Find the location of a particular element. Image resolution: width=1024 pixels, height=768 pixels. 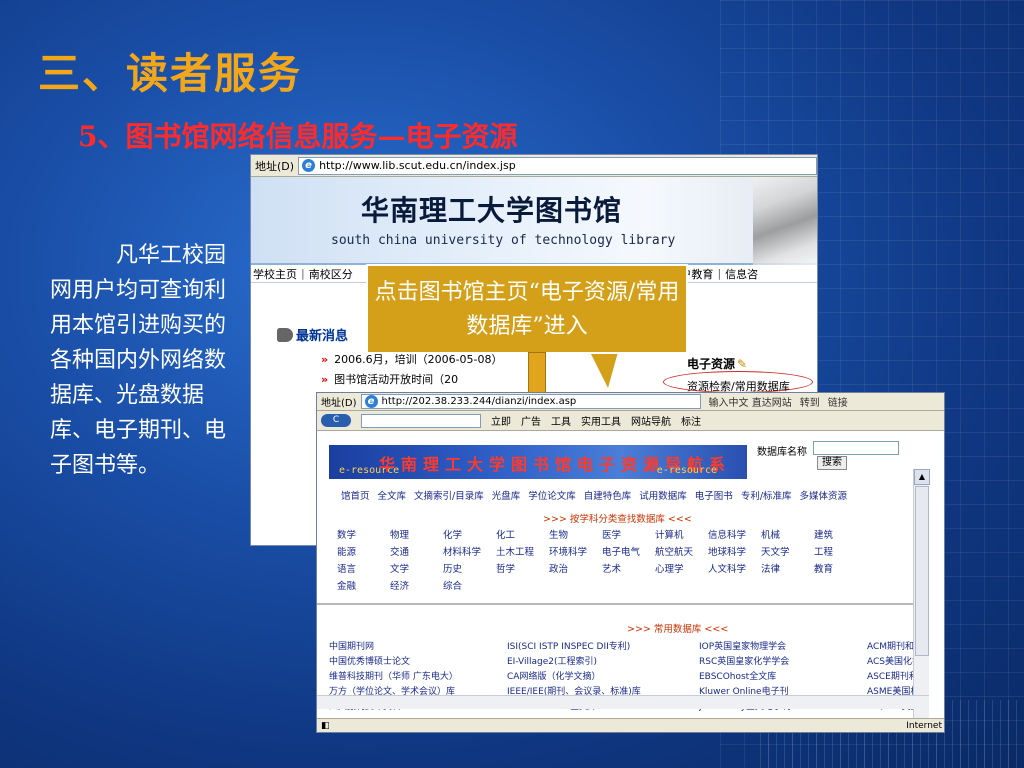

nav-link: 试用数据库 is located at coordinates (663, 495).